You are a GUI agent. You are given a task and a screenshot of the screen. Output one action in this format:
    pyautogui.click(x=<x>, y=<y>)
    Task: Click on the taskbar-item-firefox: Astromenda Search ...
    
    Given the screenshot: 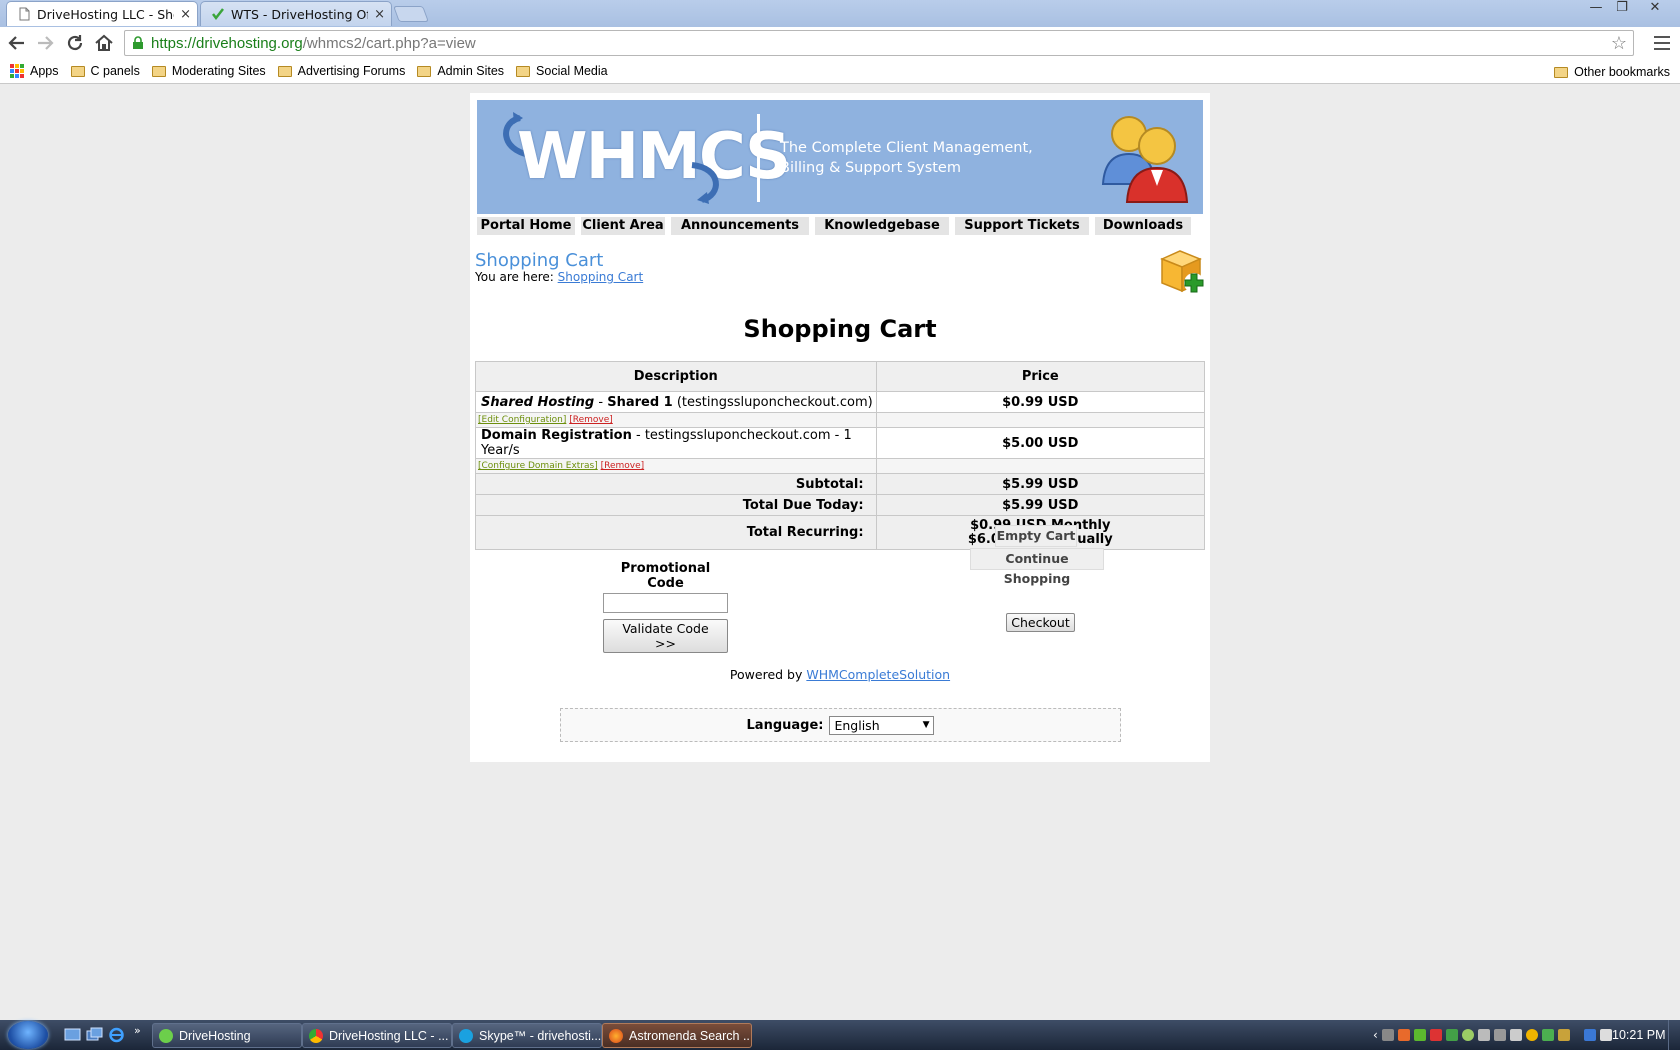 What is the action you would take?
    pyautogui.click(x=677, y=1035)
    